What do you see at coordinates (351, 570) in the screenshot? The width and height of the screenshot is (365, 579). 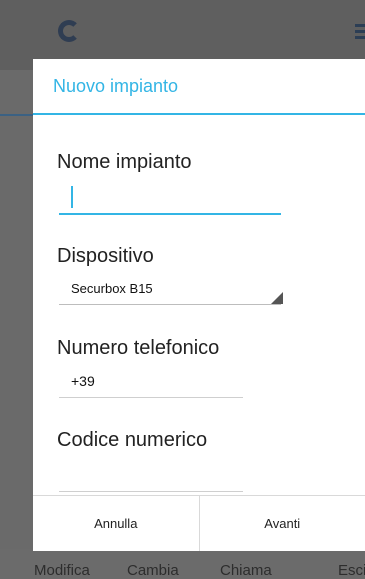 I see `tab-esci: Esci` at bounding box center [351, 570].